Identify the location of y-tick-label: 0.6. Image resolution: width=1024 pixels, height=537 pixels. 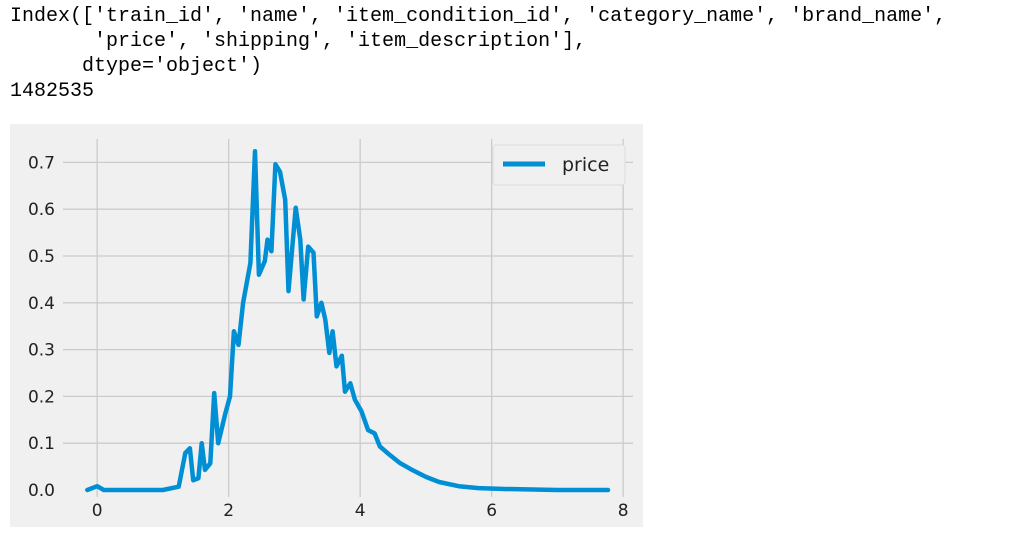
(41, 210).